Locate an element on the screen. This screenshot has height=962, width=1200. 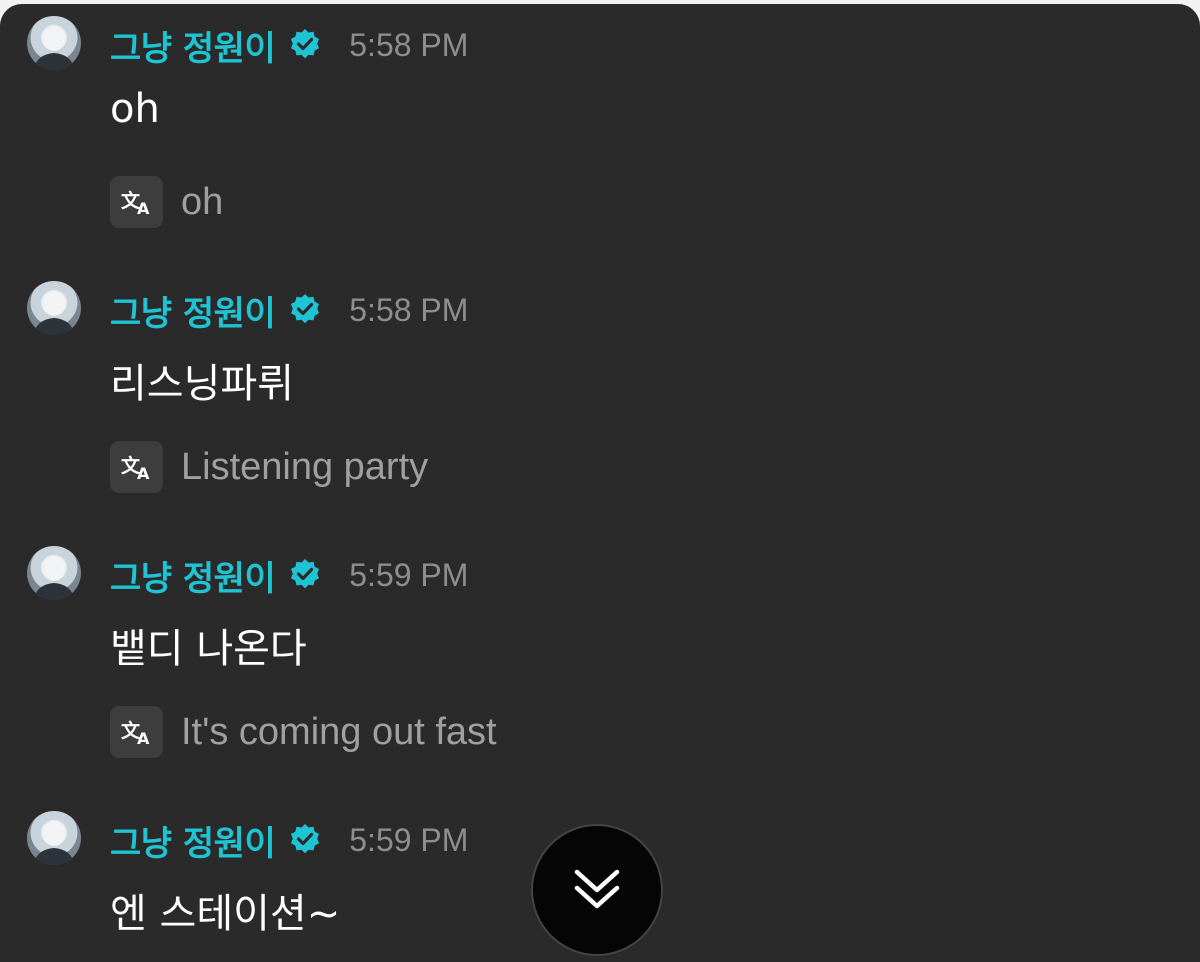
translation-text: oh is located at coordinates (202, 201).